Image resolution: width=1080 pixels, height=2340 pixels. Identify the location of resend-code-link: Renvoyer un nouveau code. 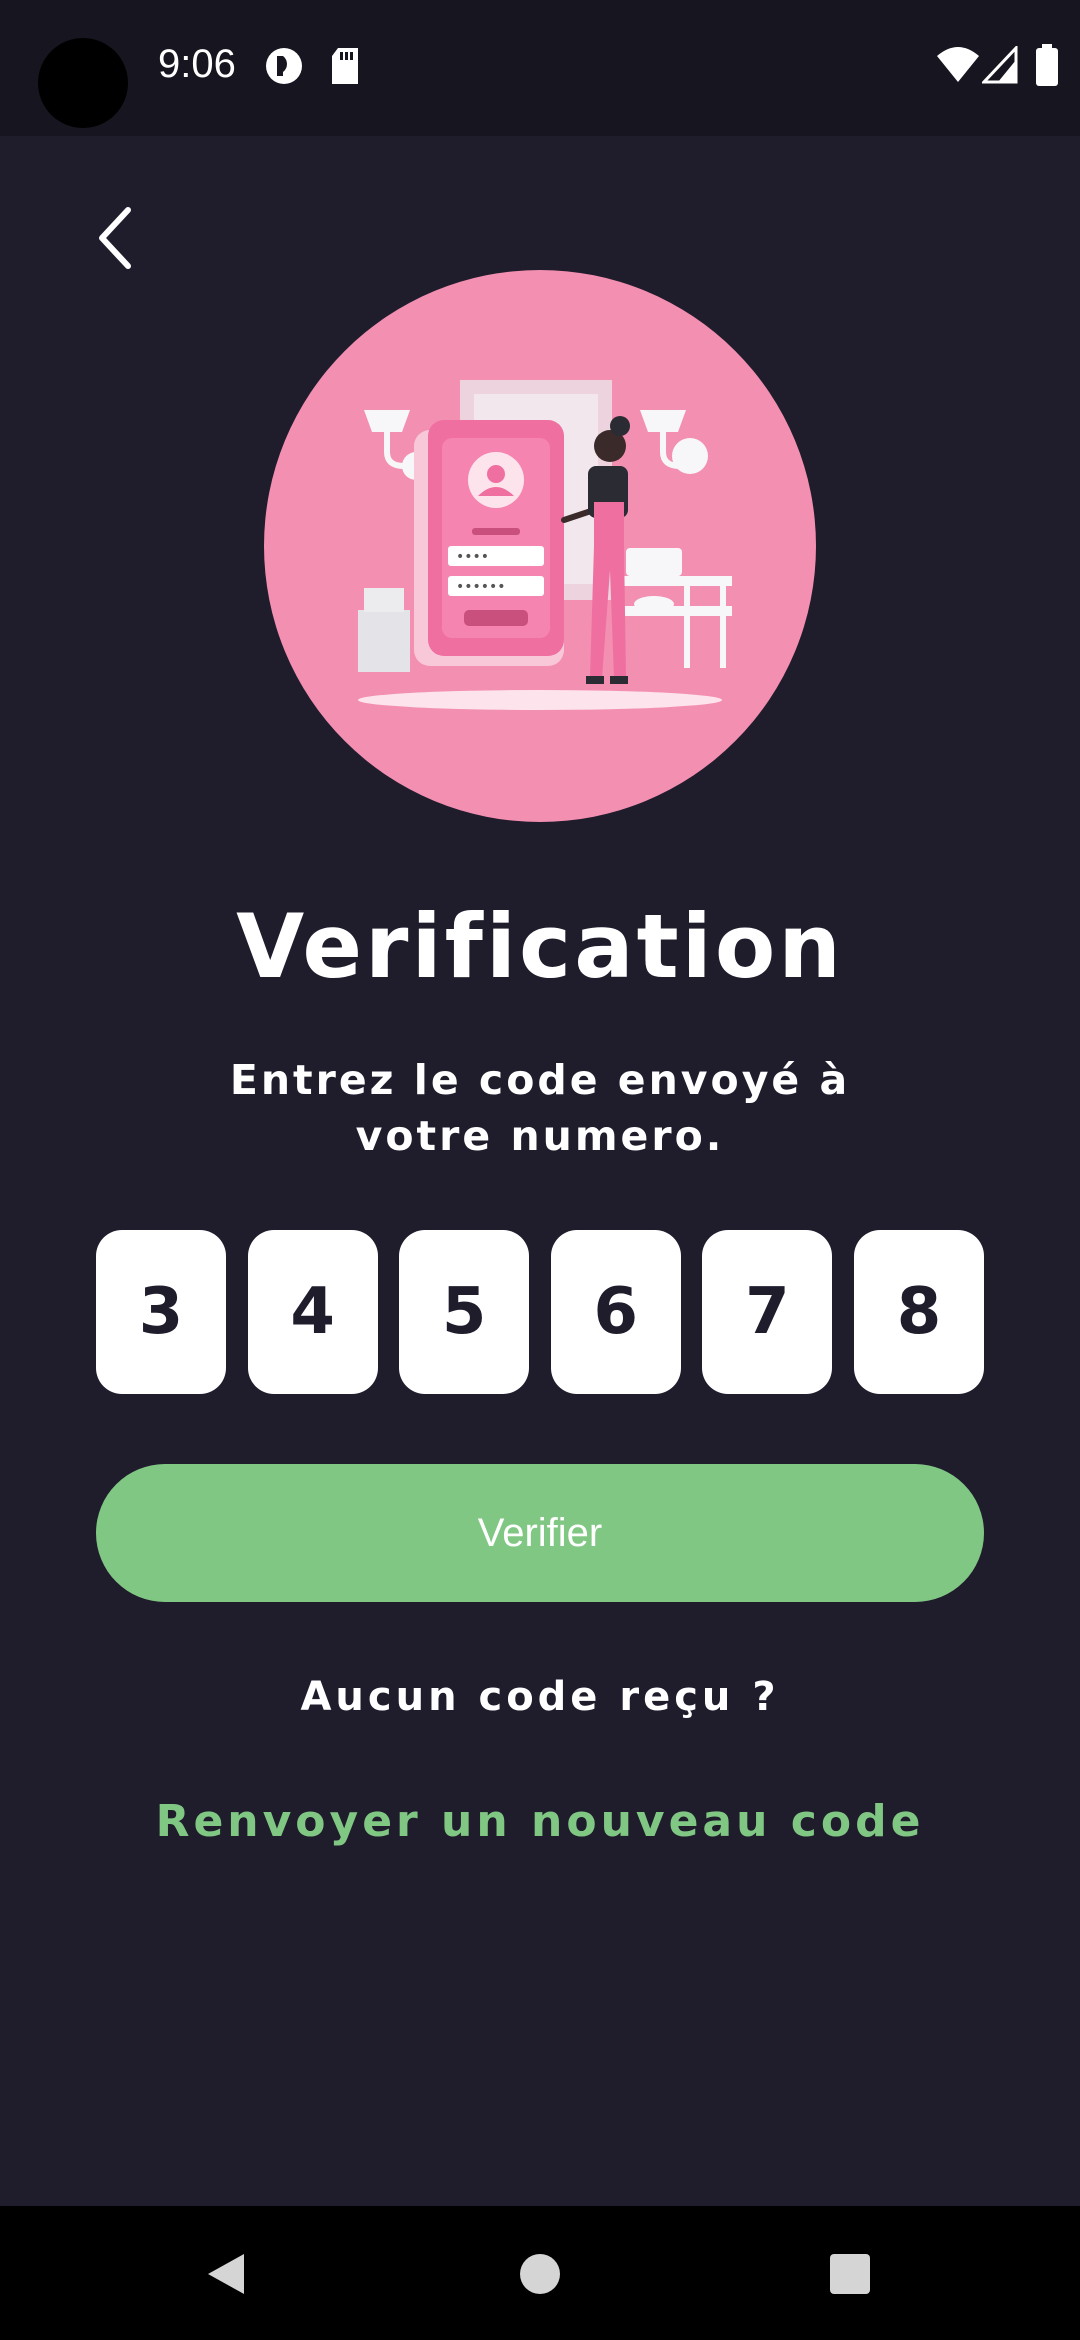
(540, 1821).